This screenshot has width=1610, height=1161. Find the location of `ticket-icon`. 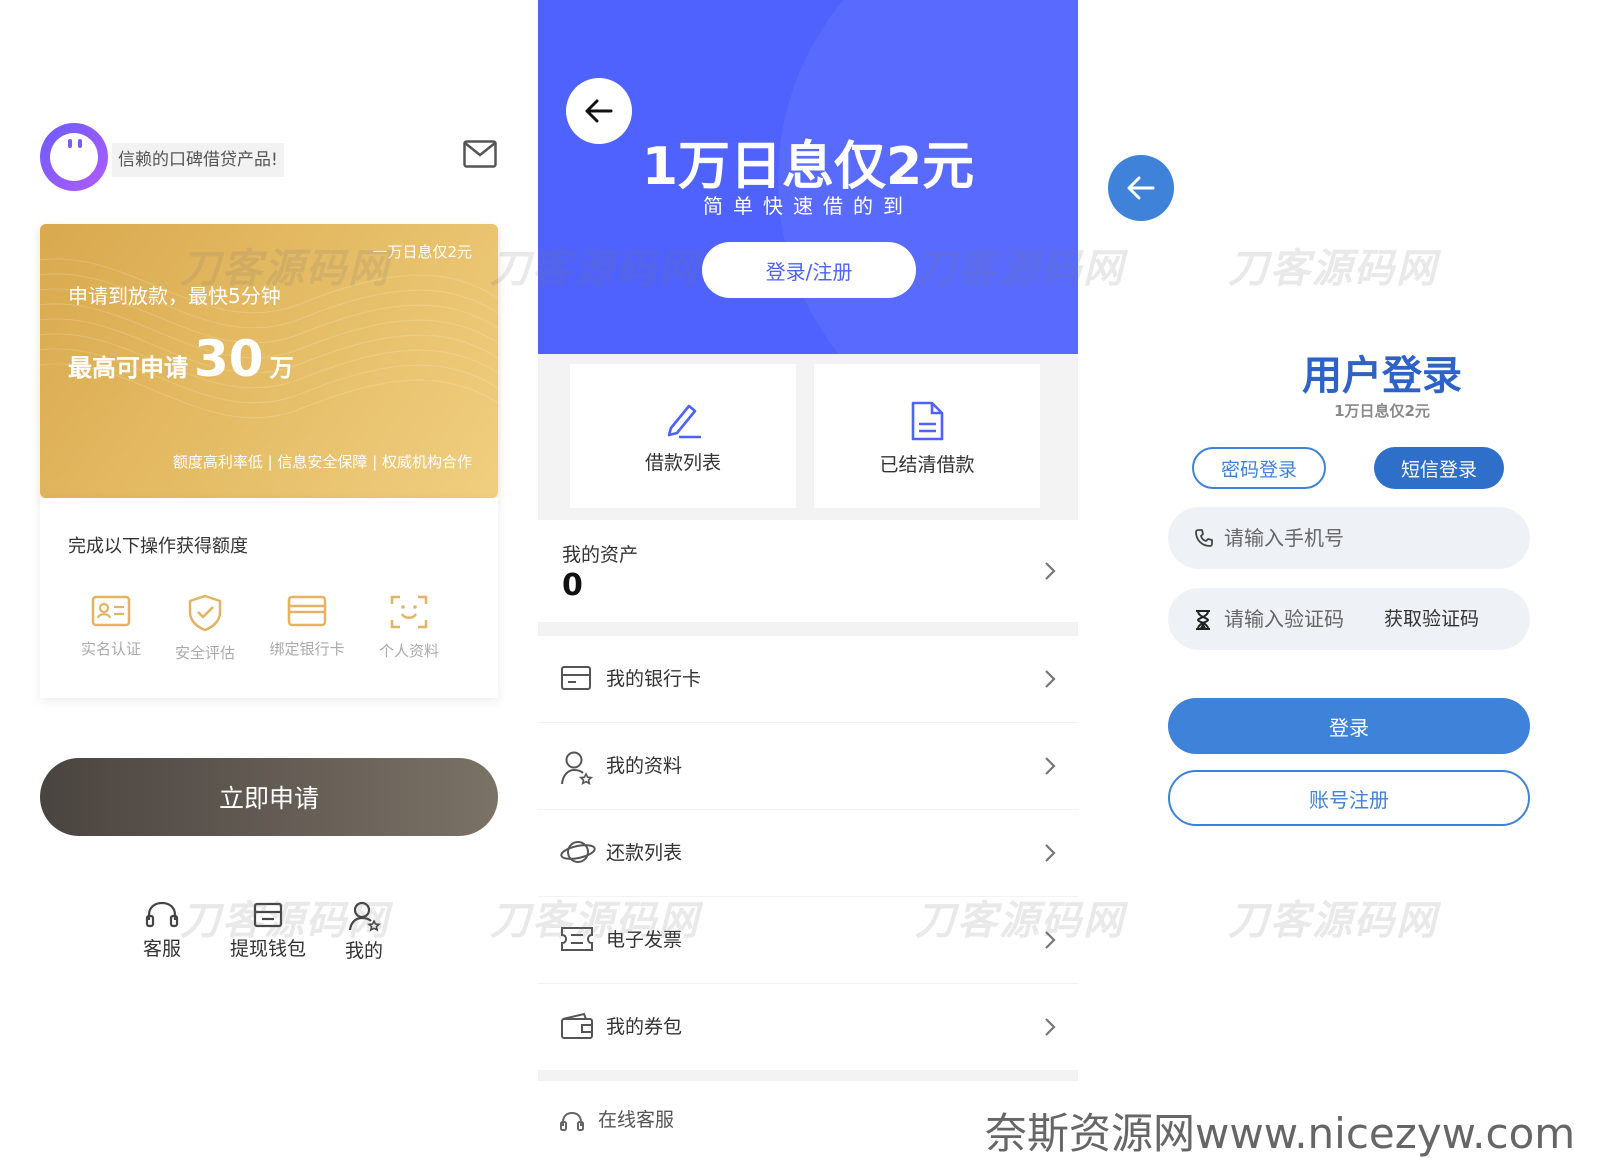

ticket-icon is located at coordinates (577, 939).